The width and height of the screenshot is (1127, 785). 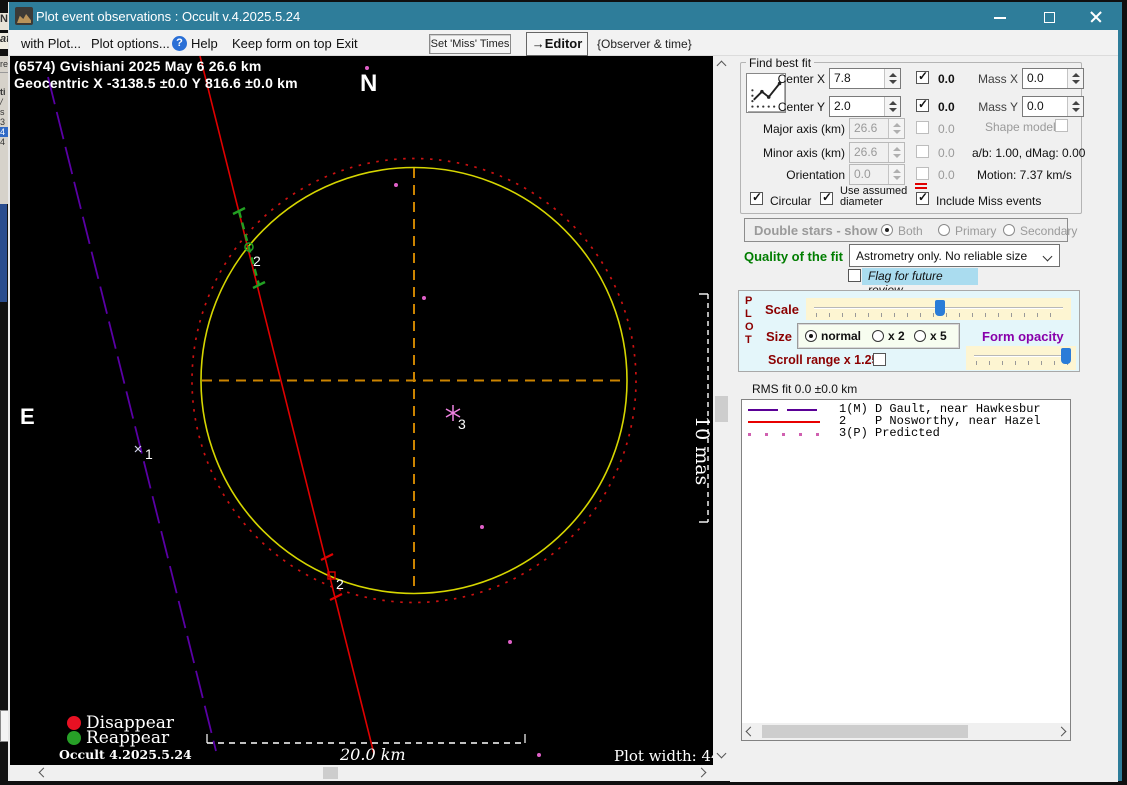 I want to click on scale-slider, so click(x=938, y=309).